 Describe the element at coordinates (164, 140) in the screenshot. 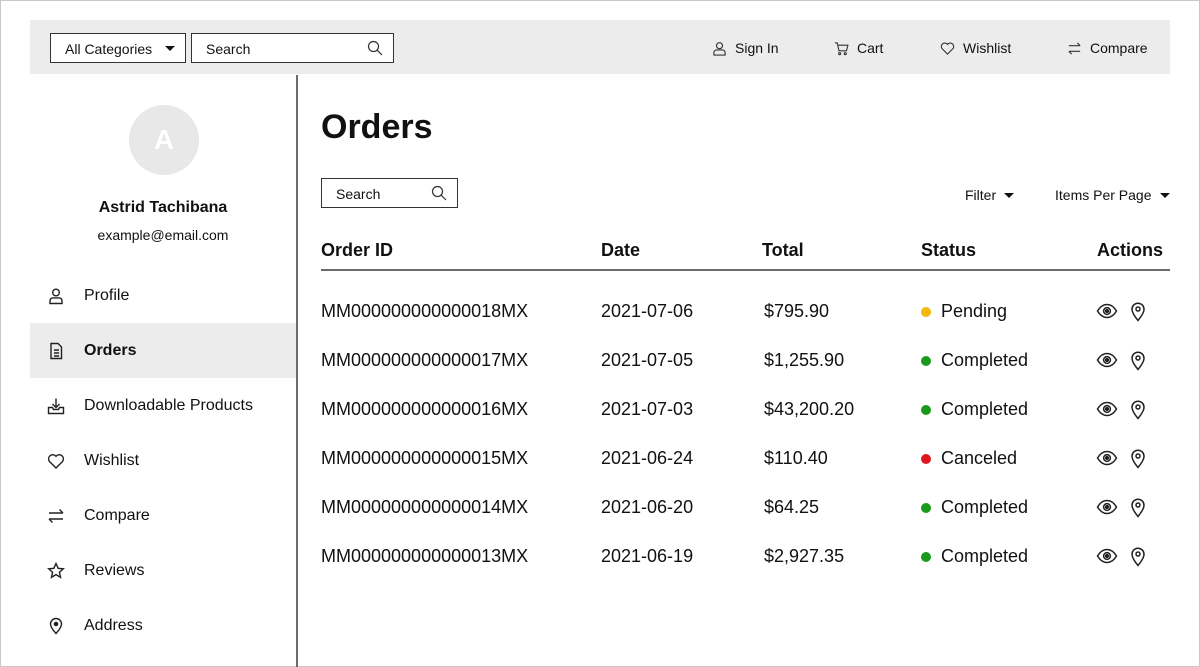

I see `avatar: A` at that location.